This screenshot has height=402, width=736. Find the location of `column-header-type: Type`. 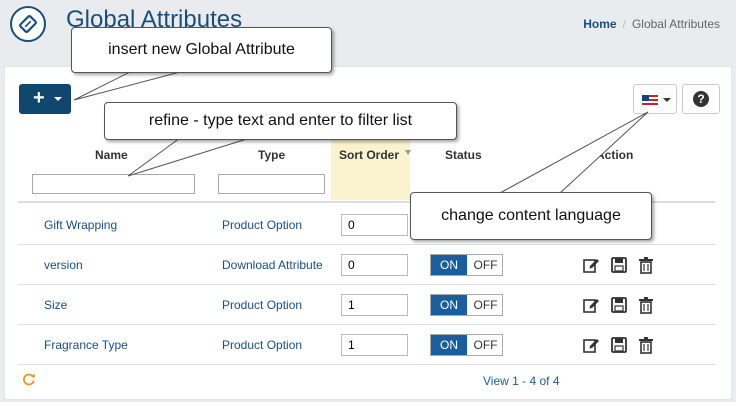

column-header-type: Type is located at coordinates (271, 155).